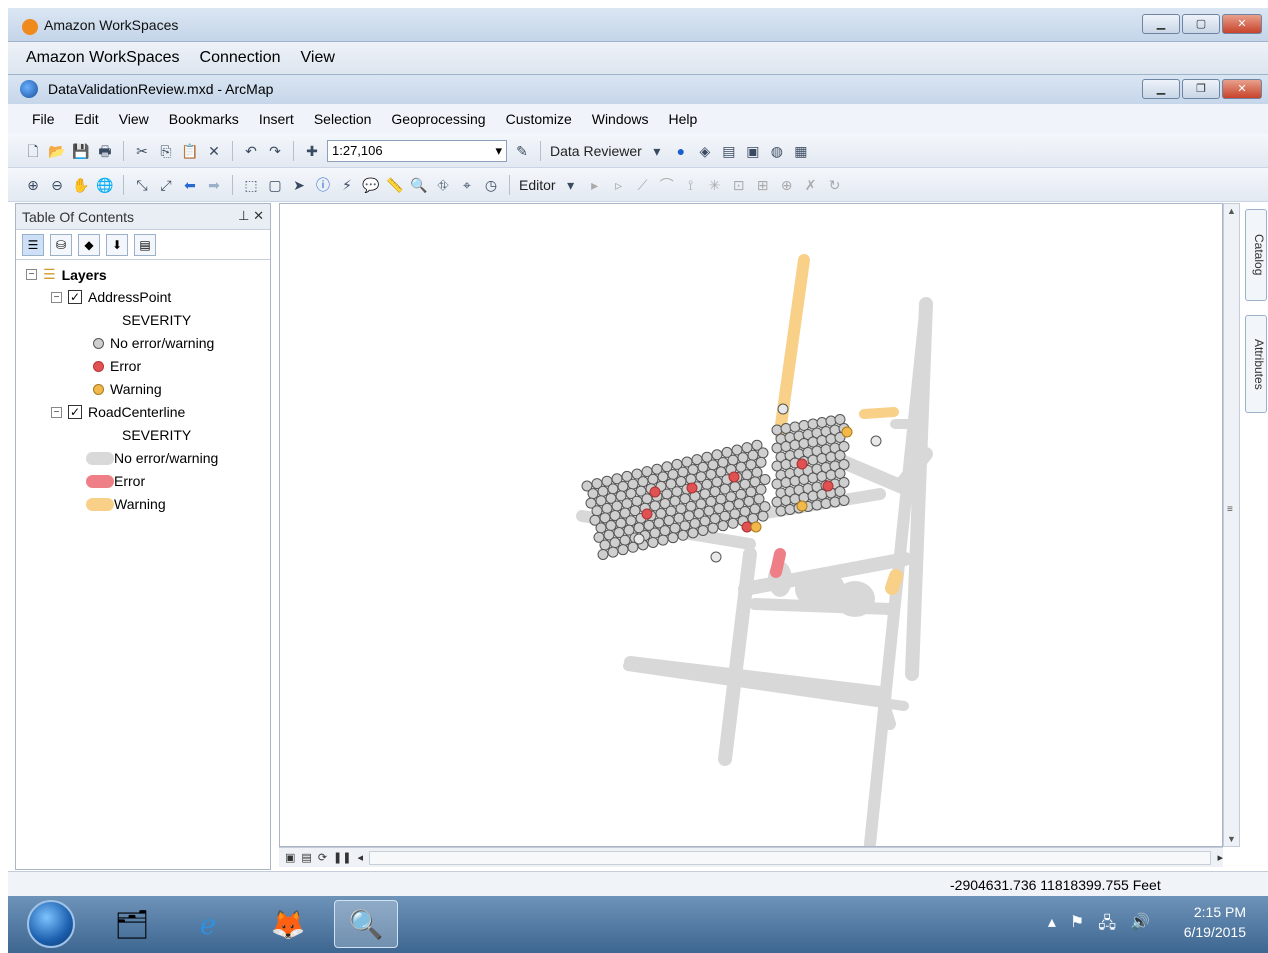  I want to click on identify-icon: ⓘ, so click(323, 185).